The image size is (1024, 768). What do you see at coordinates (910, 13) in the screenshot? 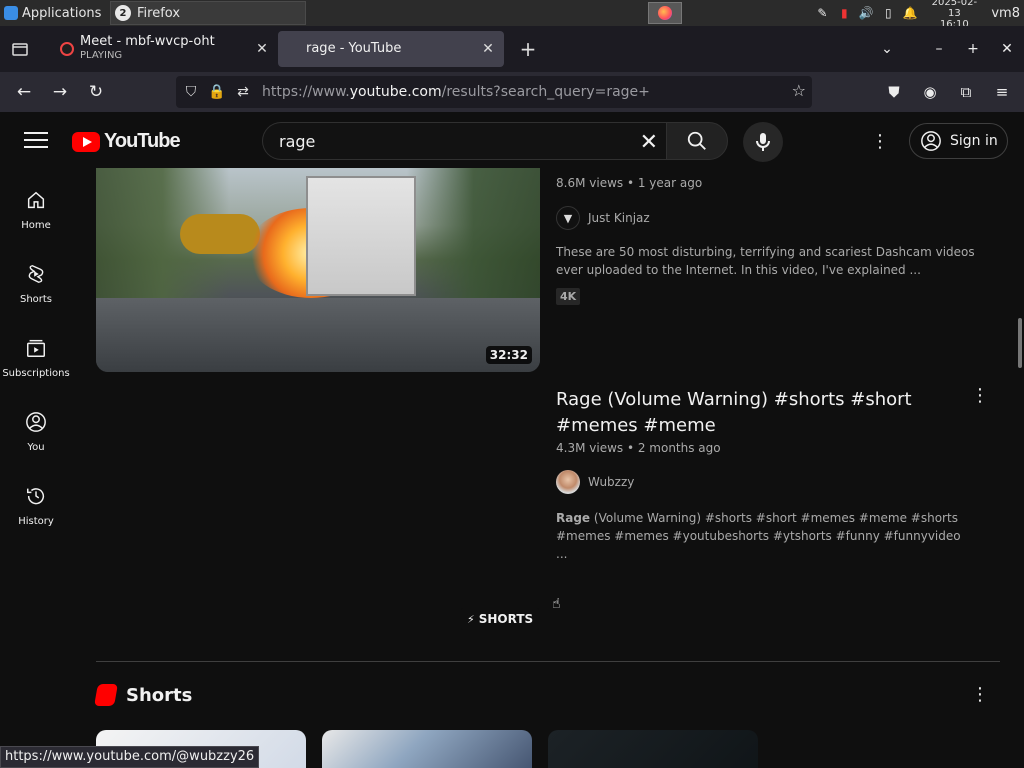
I see `notifications-icon: 🔔` at bounding box center [910, 13].